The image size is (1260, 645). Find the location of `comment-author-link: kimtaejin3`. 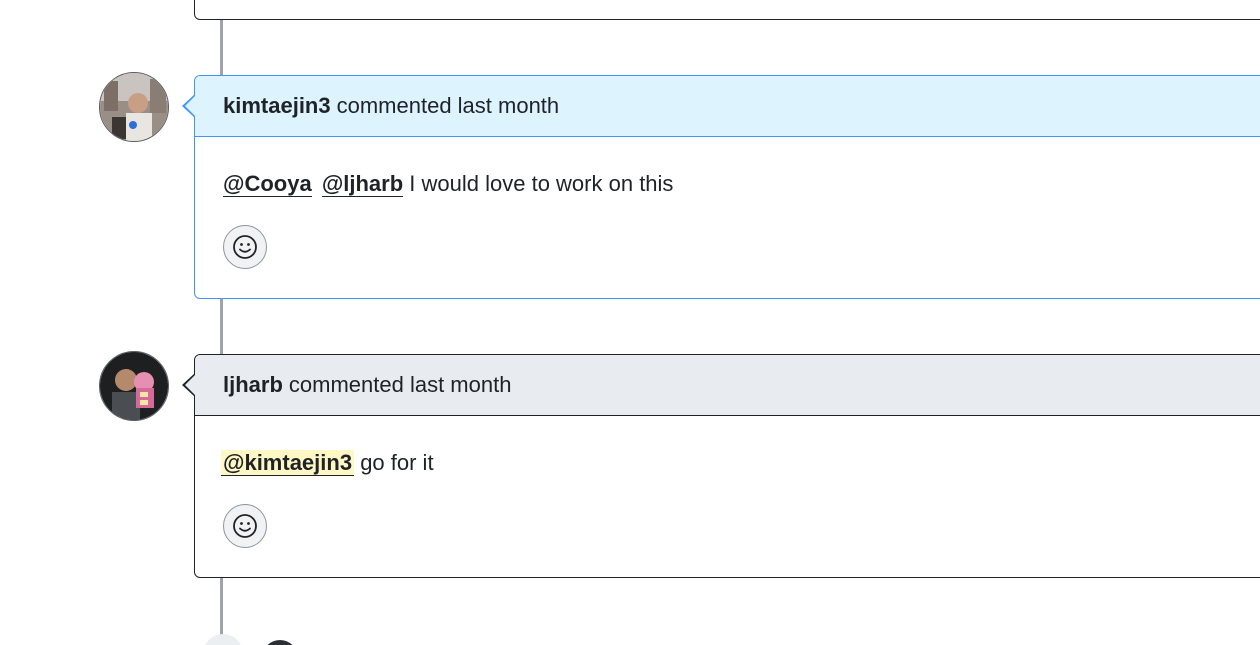

comment-author-link: kimtaejin3 is located at coordinates (277, 106).